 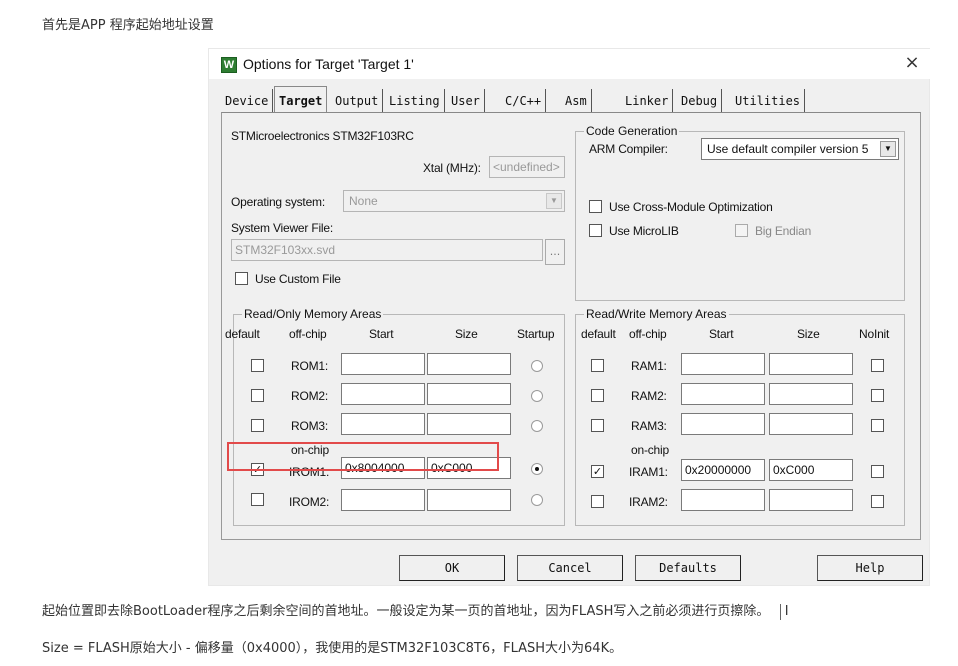 I want to click on tab-device: Device, so click(x=247, y=101).